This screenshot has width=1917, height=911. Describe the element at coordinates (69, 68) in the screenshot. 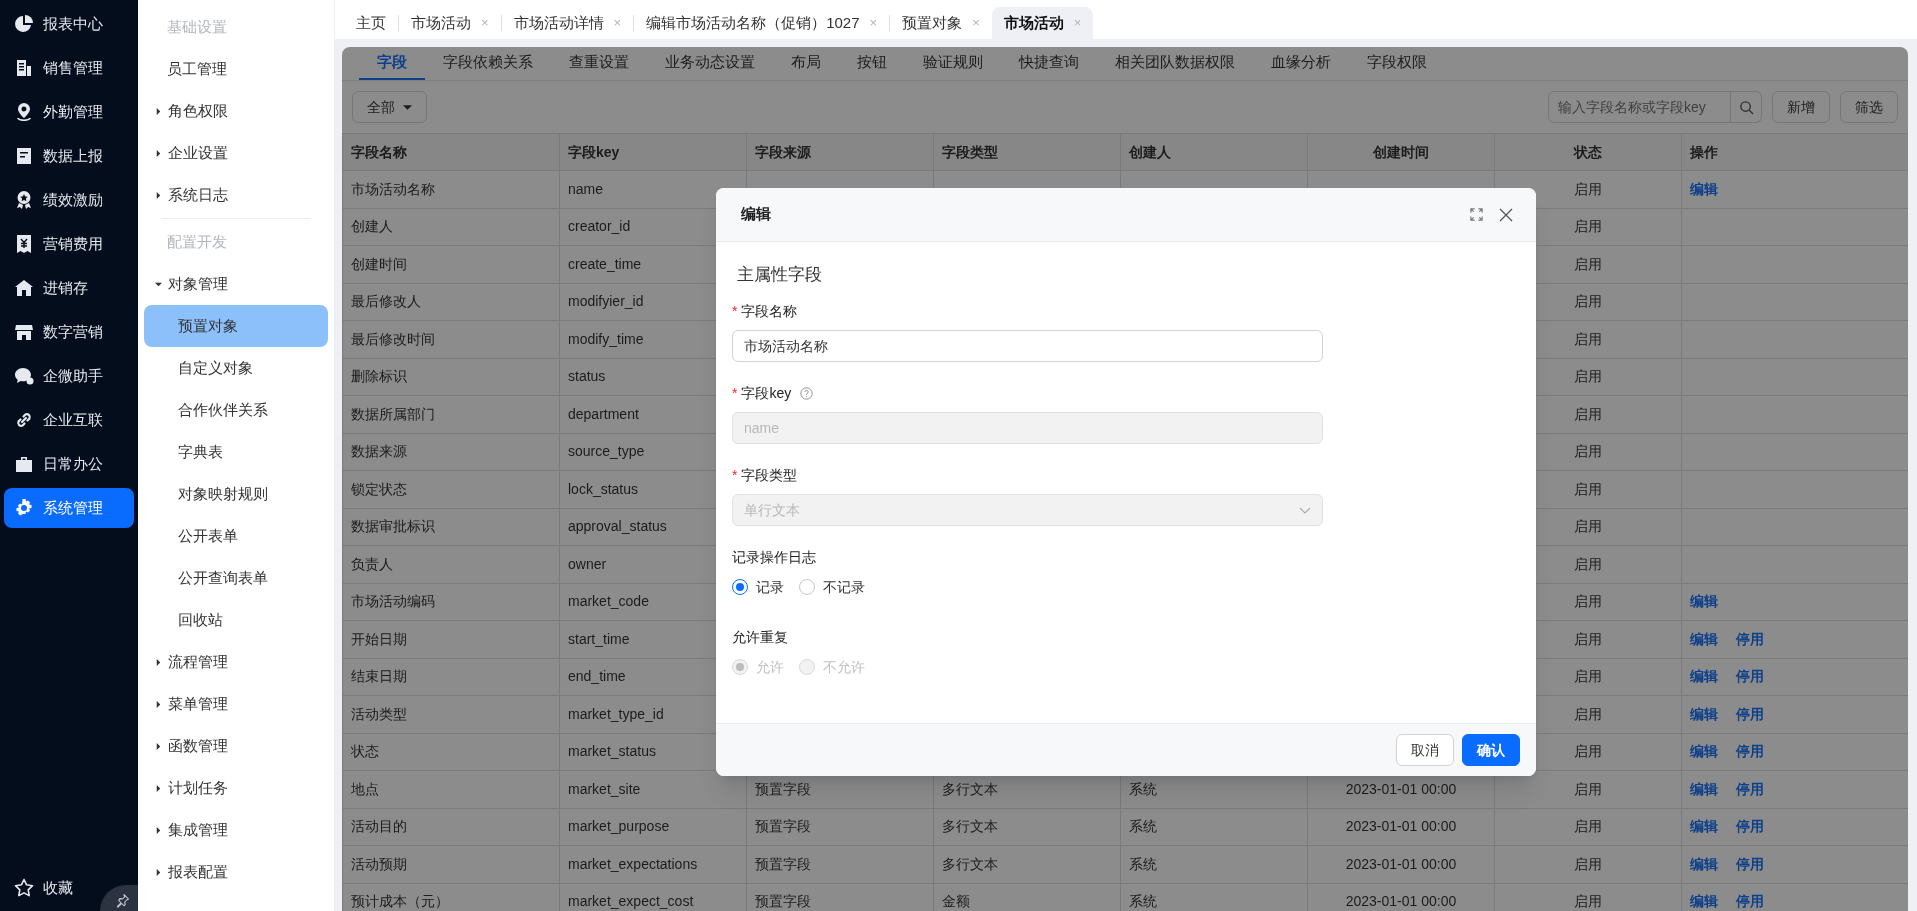

I see `nav-item: 销售管理` at that location.